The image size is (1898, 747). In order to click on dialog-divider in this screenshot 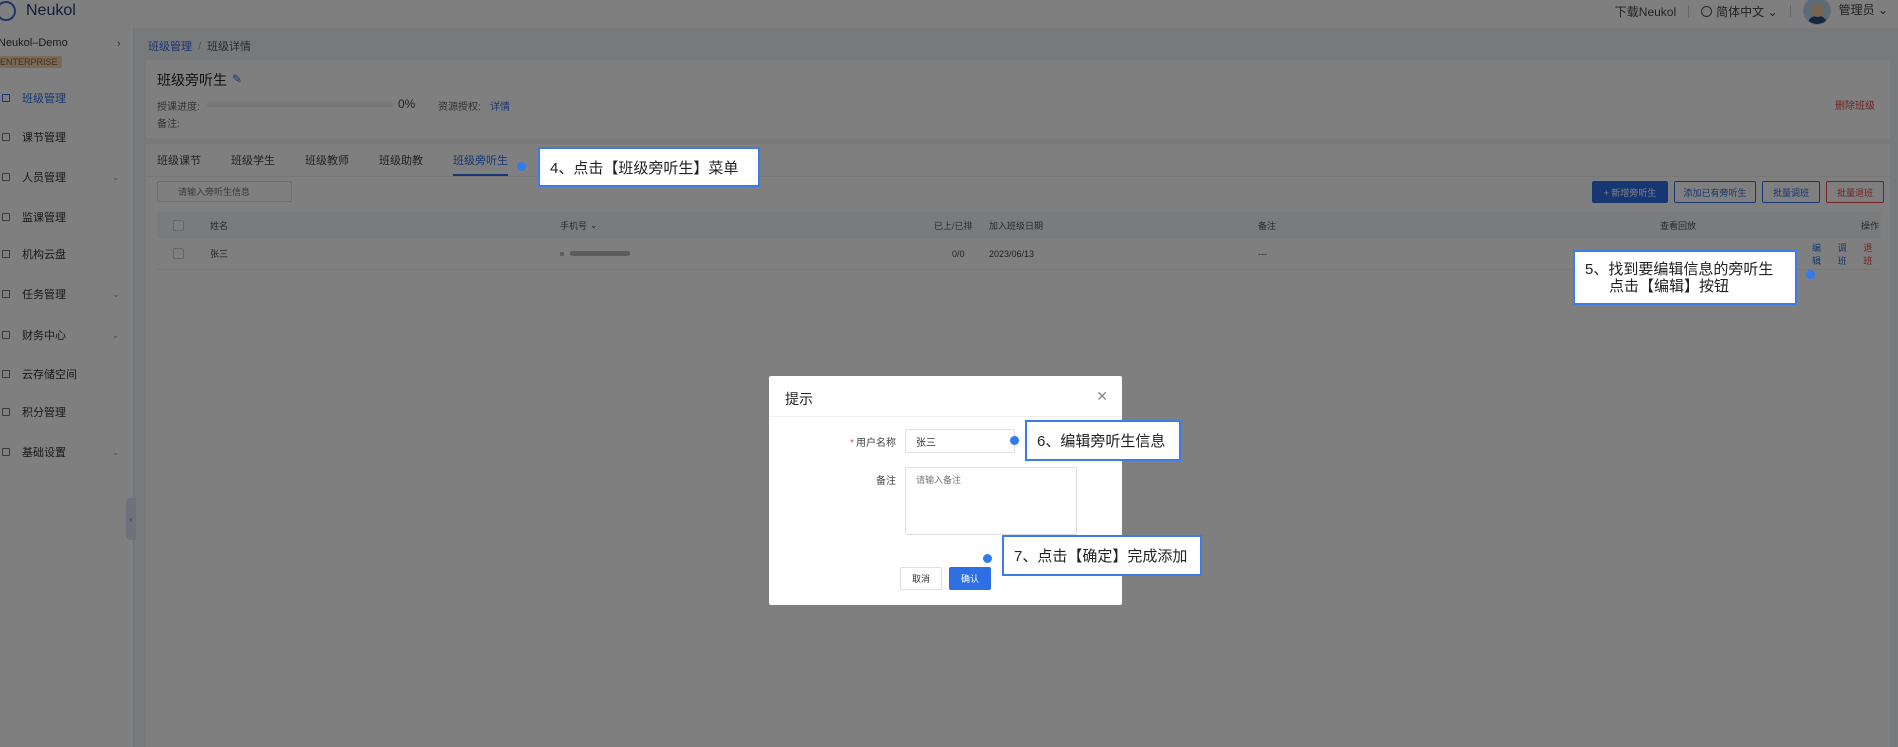, I will do `click(945, 416)`.